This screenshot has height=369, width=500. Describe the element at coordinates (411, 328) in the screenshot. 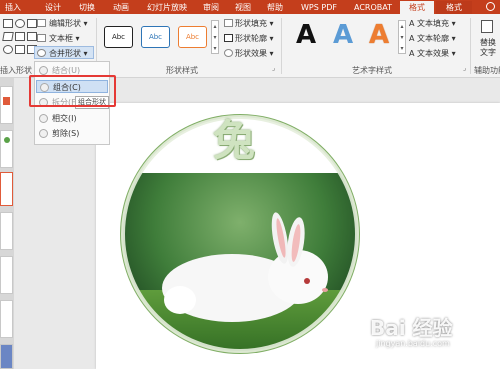

I see `watermark-logo: Bai 经验` at that location.